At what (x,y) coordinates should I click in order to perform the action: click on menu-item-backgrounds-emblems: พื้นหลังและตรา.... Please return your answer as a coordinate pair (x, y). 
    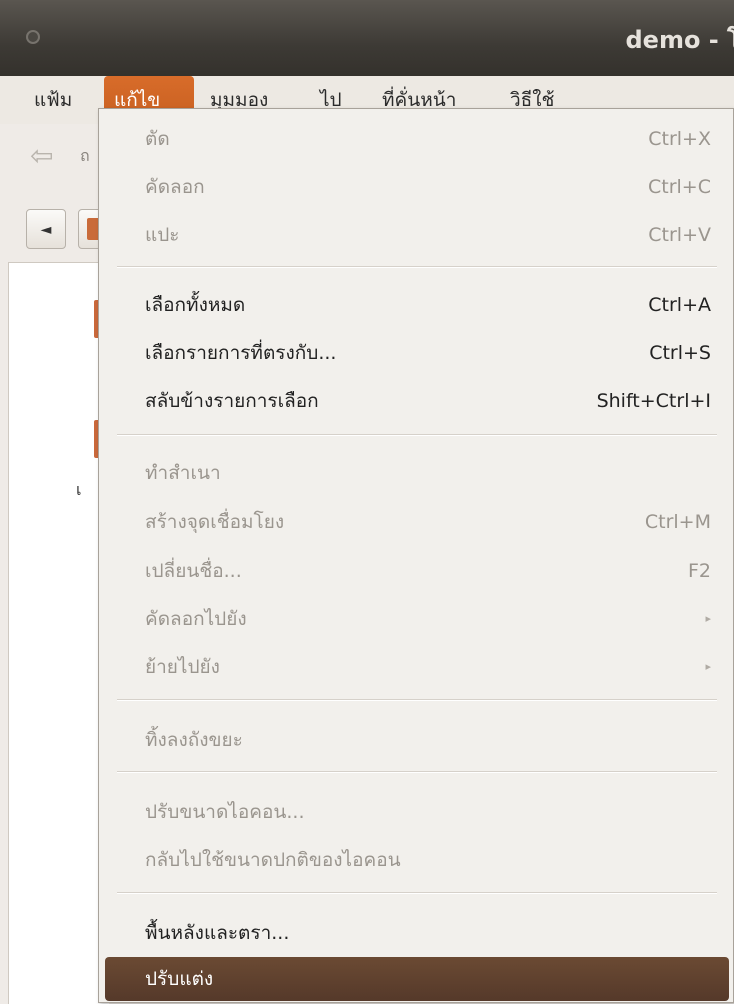
    Looking at the image, I should click on (416, 933).